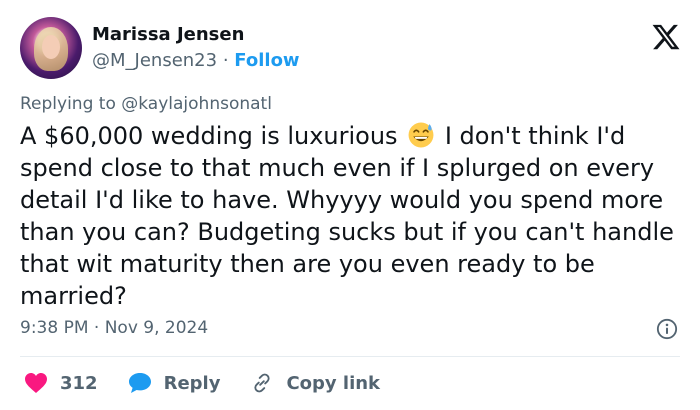 This screenshot has height=410, width=700. I want to click on like-button: 312, so click(61, 383).